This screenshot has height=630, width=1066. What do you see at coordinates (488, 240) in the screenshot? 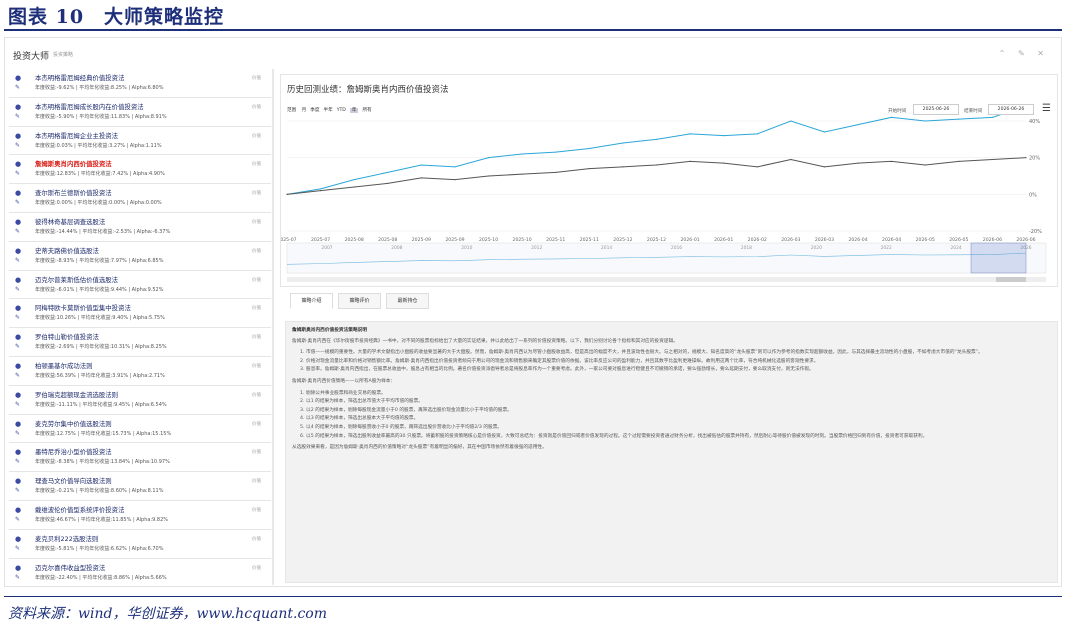
I see `x-tick-label: 2025-10` at bounding box center [488, 240].